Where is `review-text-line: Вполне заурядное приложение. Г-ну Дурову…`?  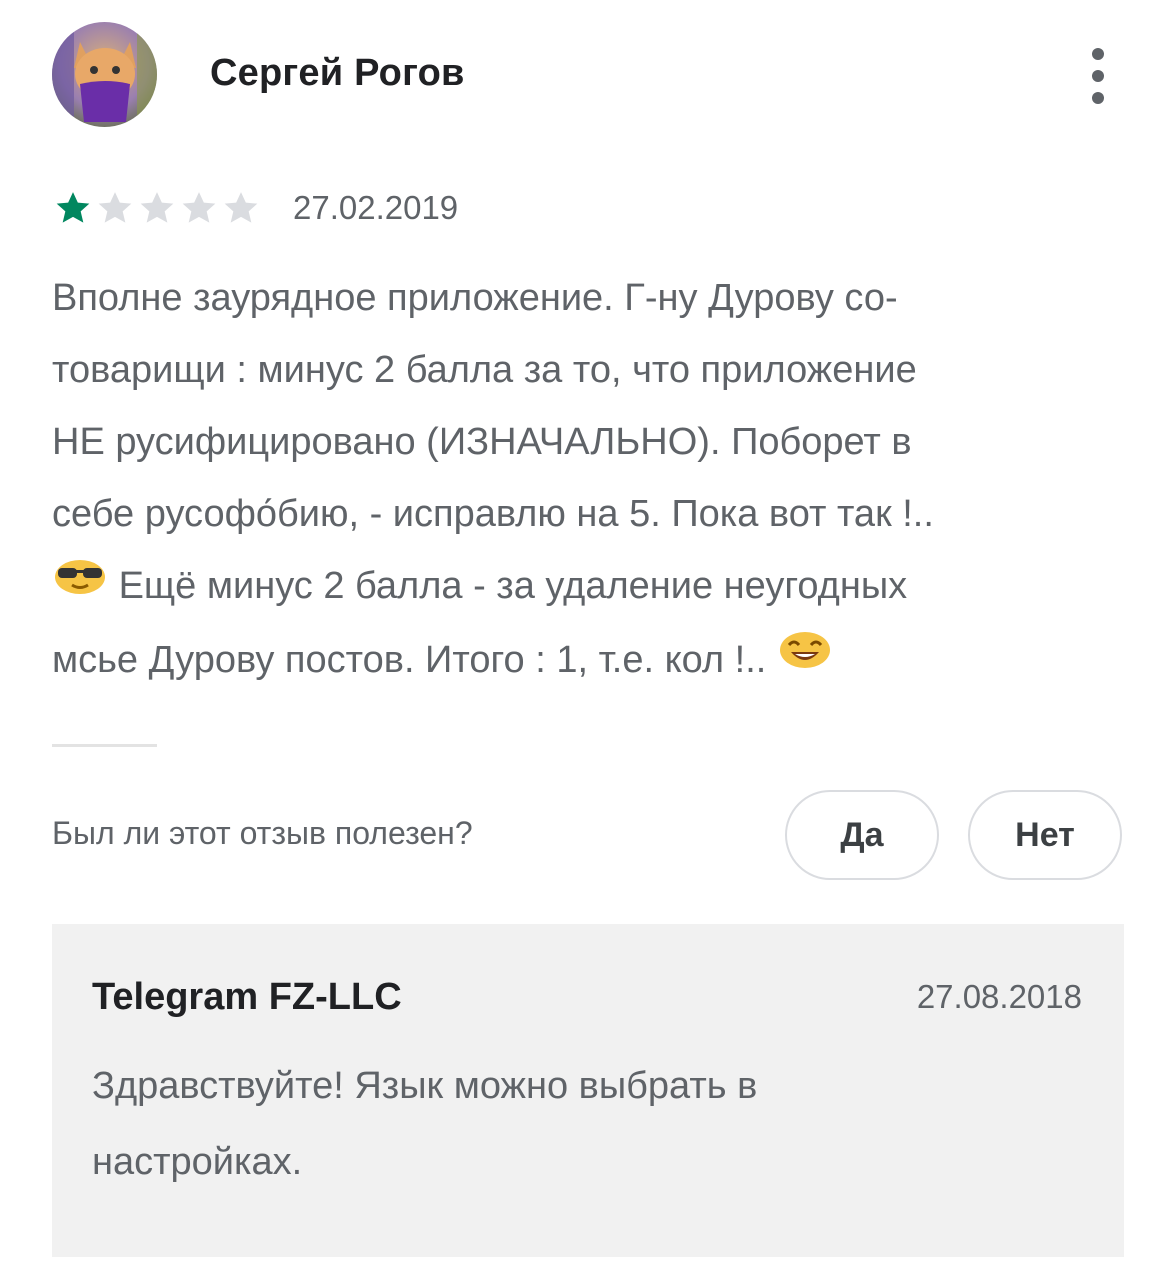 review-text-line: Вполне заурядное приложение. Г-ну Дурову… is located at coordinates (475, 298).